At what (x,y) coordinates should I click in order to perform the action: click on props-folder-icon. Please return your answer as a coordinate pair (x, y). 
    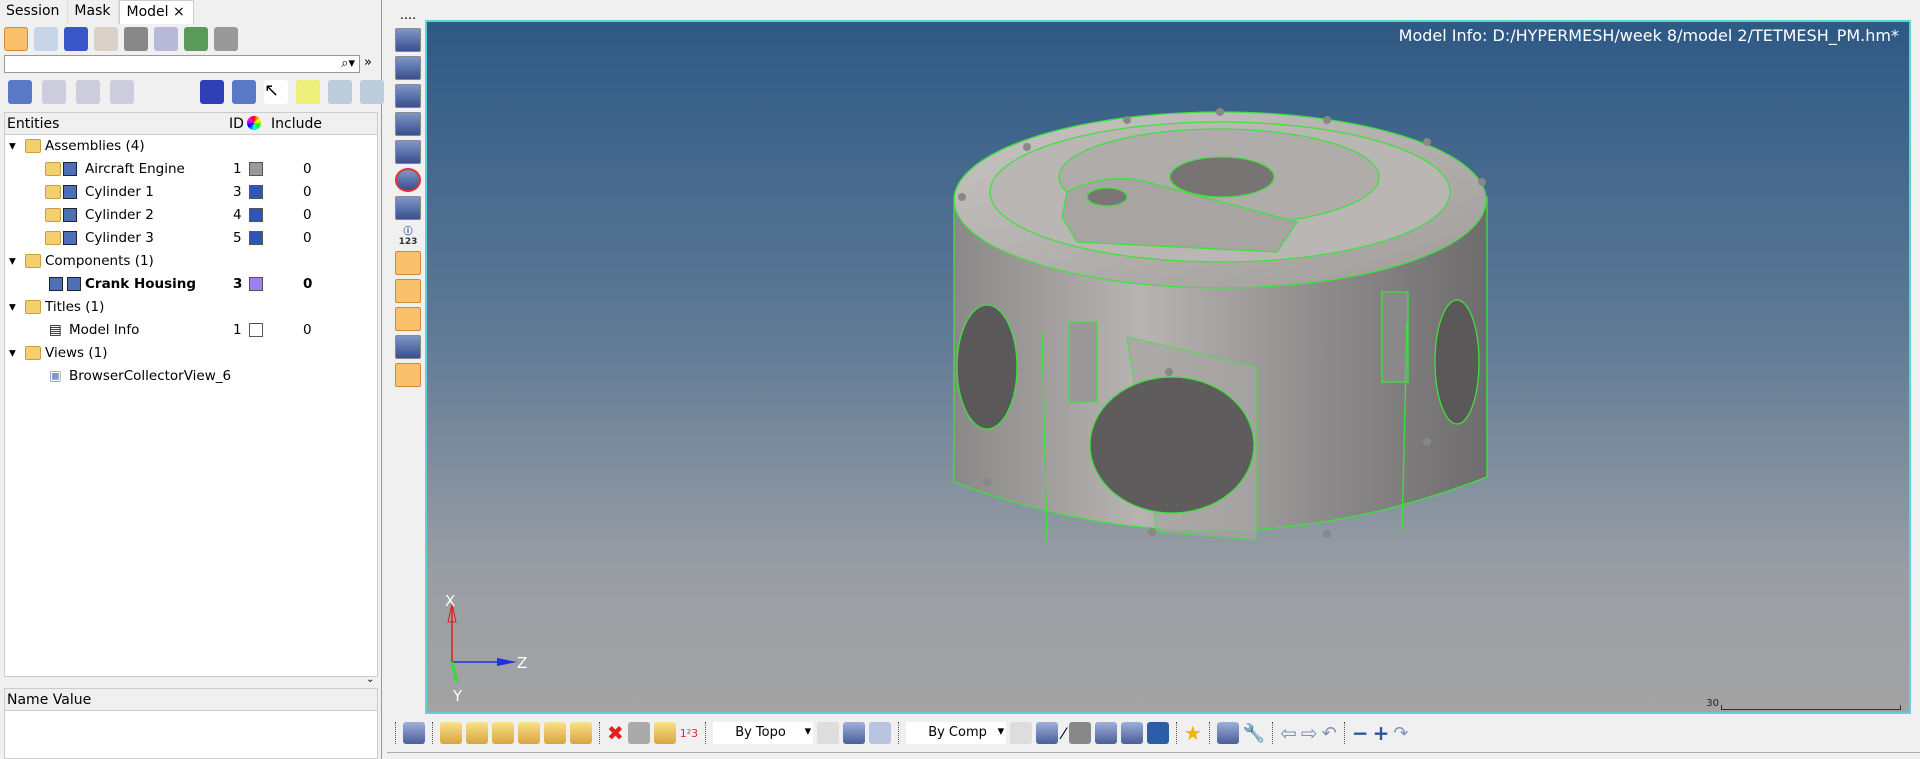
    Looking at the image, I should click on (529, 733).